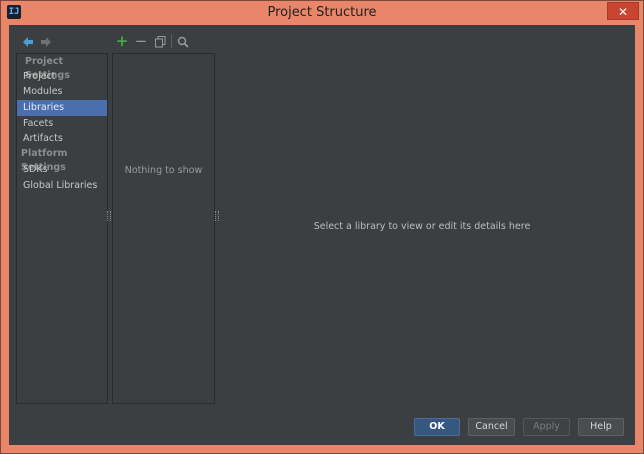 The width and height of the screenshot is (644, 454). Describe the element at coordinates (546, 427) in the screenshot. I see `apply-button: Apply` at that location.